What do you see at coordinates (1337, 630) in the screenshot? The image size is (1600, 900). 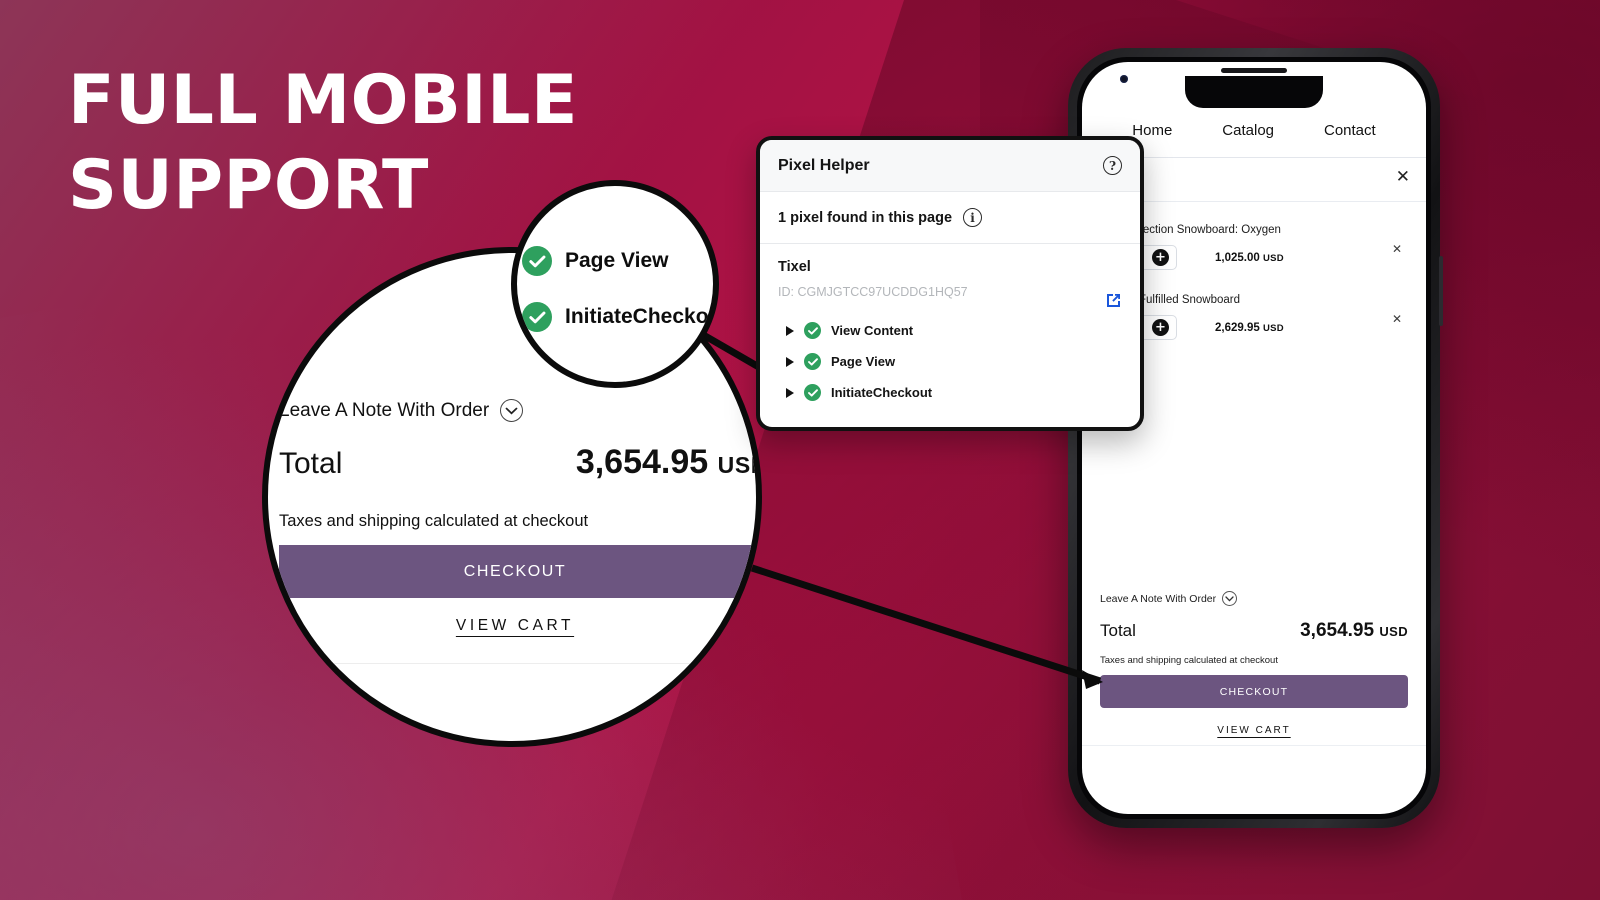 I see `cart-total-amount: 3,654.95` at bounding box center [1337, 630].